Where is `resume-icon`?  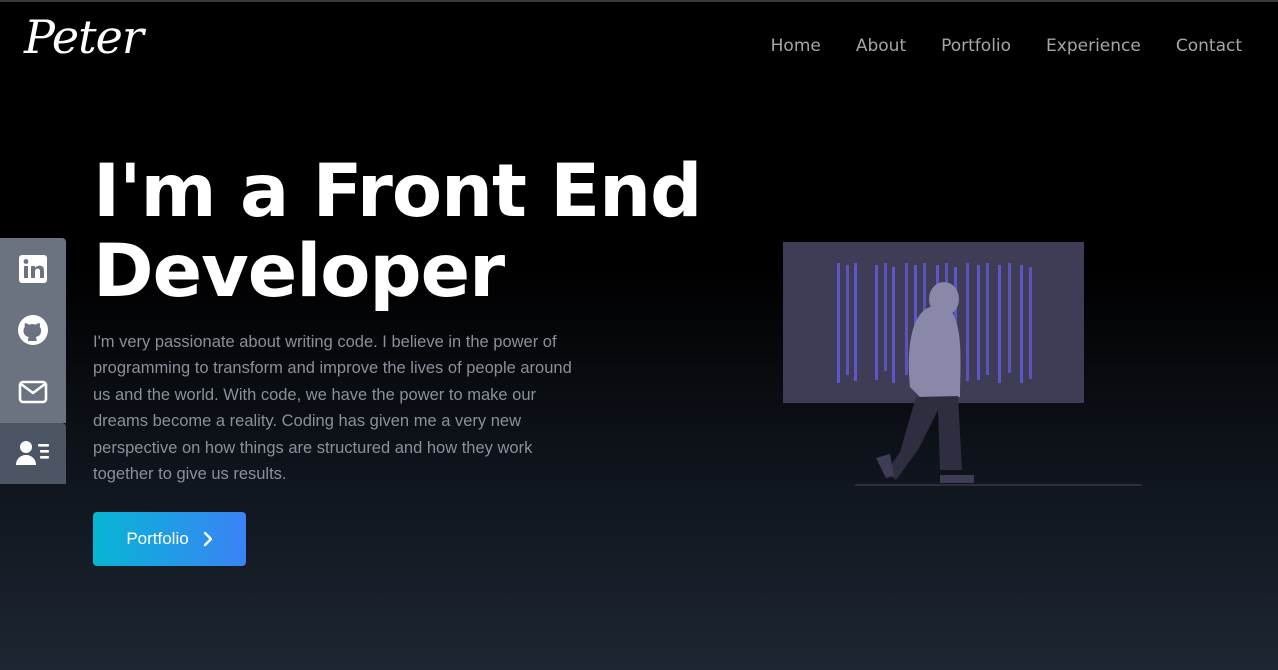 resume-icon is located at coordinates (32, 453).